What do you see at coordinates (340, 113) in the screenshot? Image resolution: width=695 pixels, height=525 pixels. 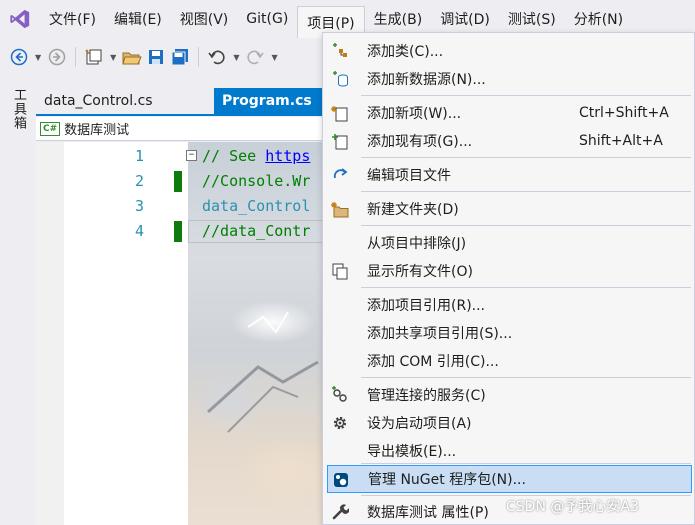 I see `add-new-item-icon` at bounding box center [340, 113].